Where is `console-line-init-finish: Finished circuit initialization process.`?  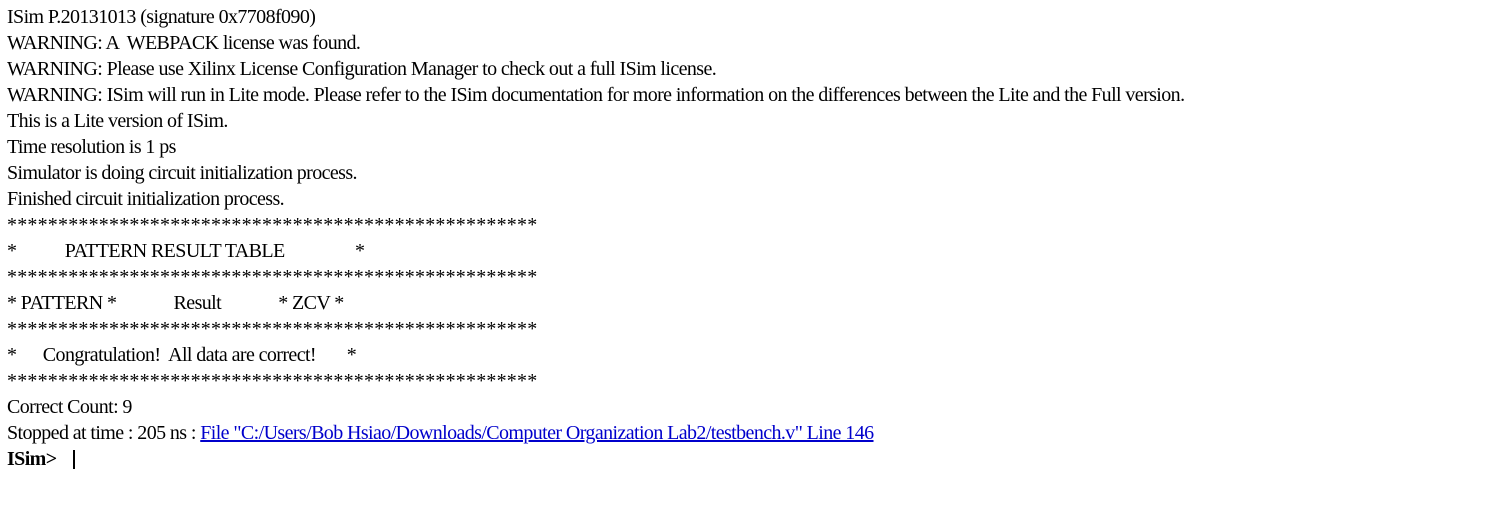 console-line-init-finish: Finished circuit initialization process. is located at coordinates (146, 199).